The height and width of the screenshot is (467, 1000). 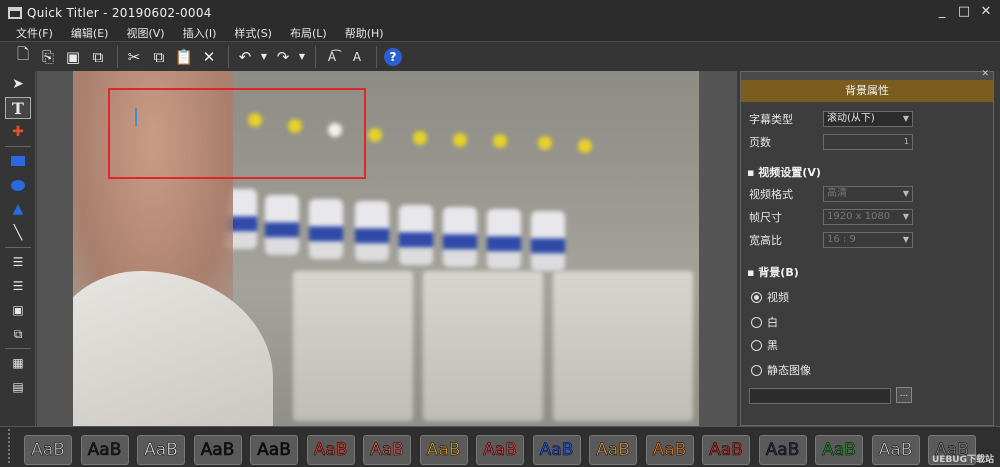 What do you see at coordinates (237, 133) in the screenshot?
I see `text-box-selection` at bounding box center [237, 133].